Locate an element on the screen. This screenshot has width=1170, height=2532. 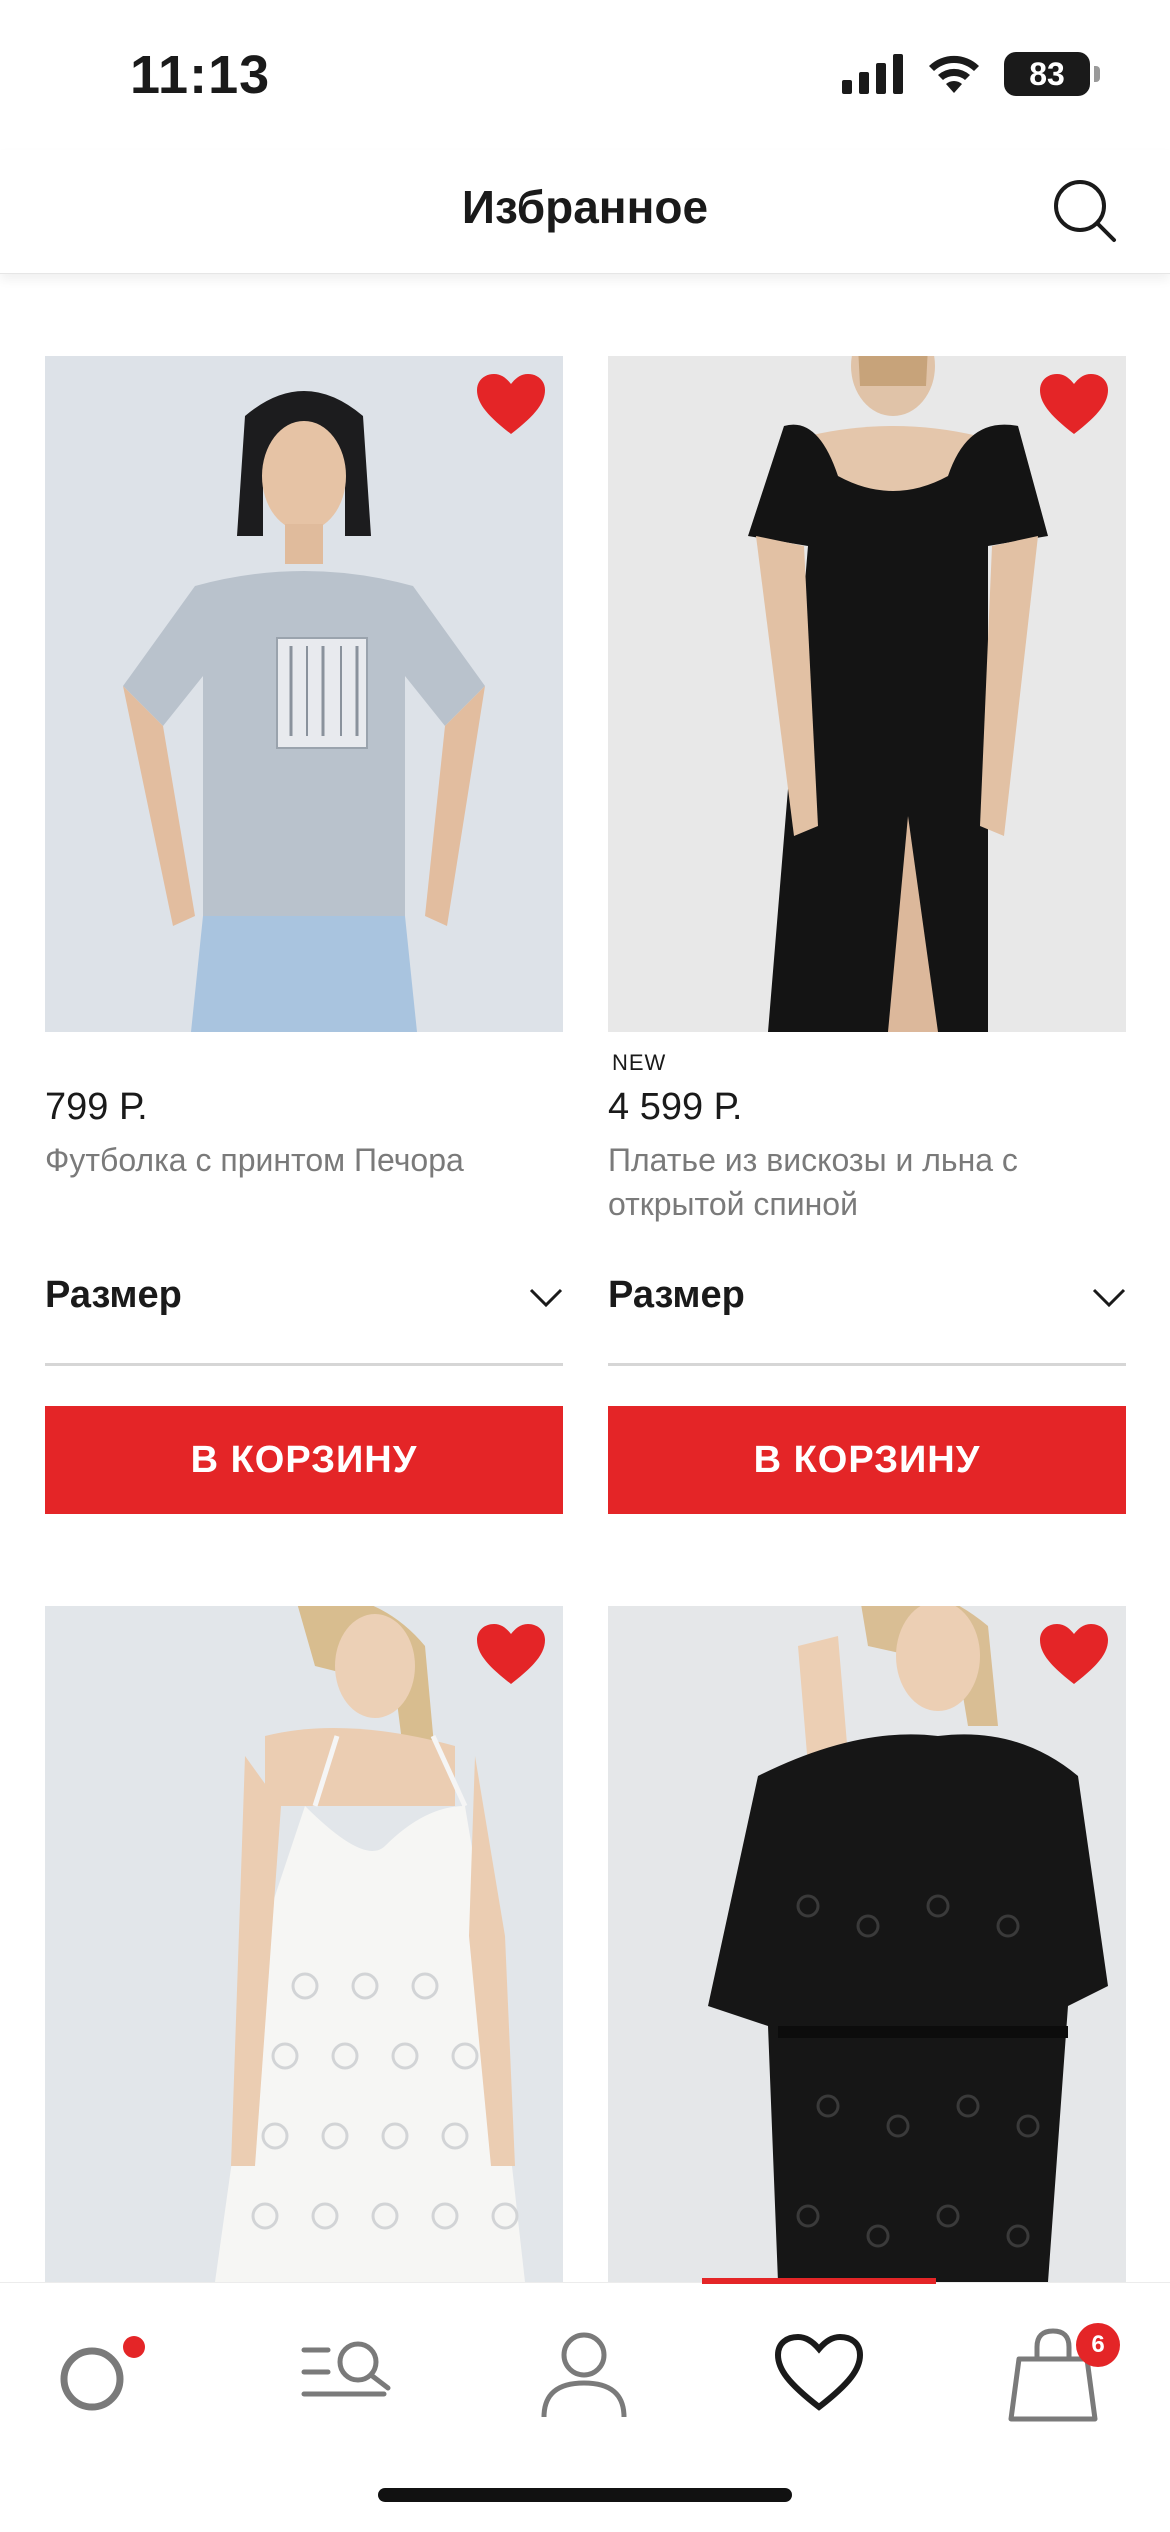
tab-profile is located at coordinates (584, 2373).